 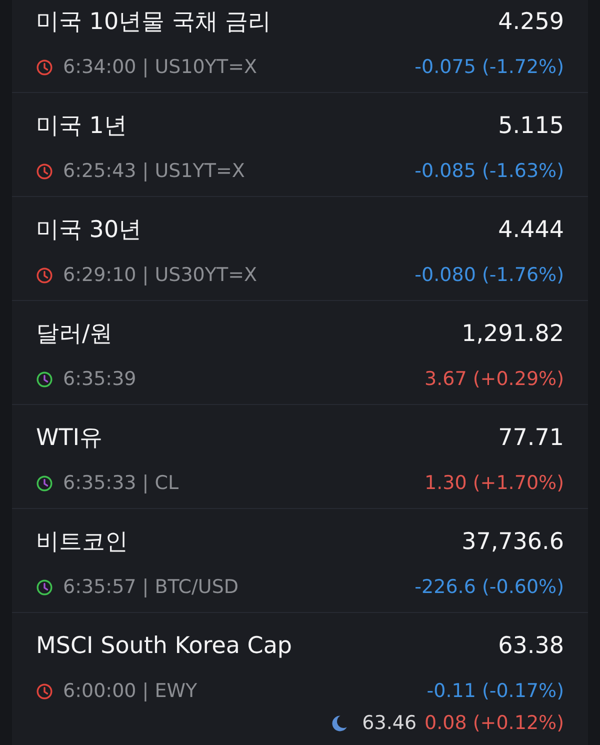 I want to click on quote-change: 1.30 (+1.70%), so click(x=494, y=483).